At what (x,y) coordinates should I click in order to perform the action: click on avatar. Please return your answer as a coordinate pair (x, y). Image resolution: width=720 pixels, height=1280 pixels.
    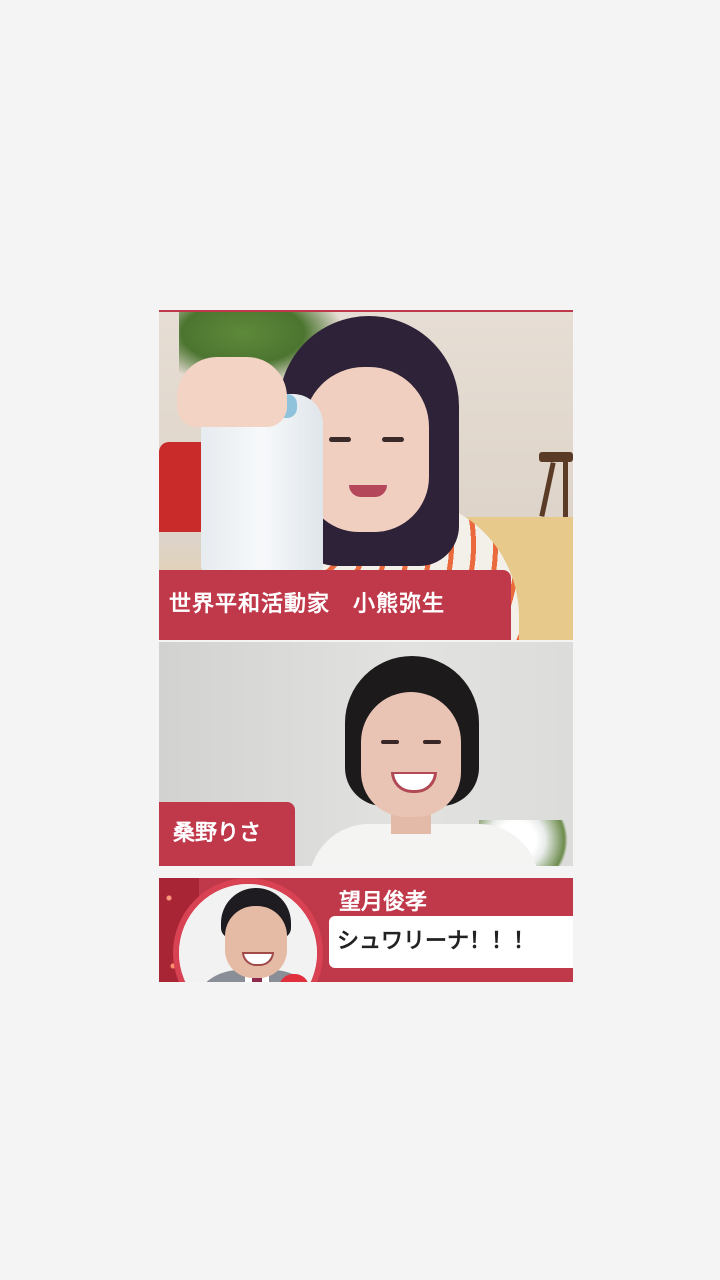
    Looking at the image, I should click on (248, 930).